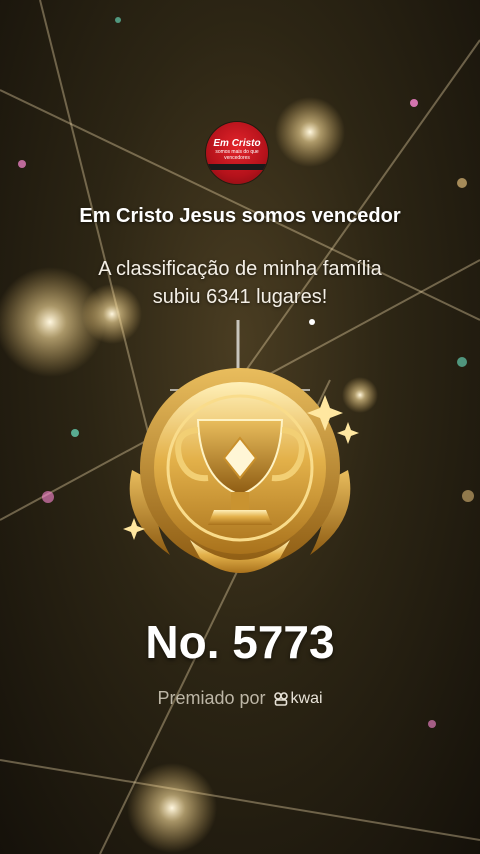 This screenshot has height=854, width=480. Describe the element at coordinates (240, 642) in the screenshot. I see `rank-number: No. 5773` at that location.